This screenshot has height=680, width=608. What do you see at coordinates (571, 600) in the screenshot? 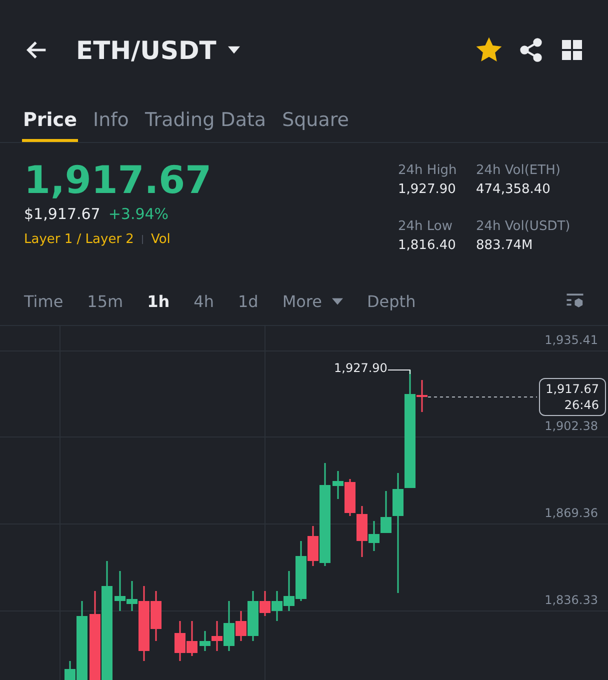
I see `price-axis-label: 1,836.33` at bounding box center [571, 600].